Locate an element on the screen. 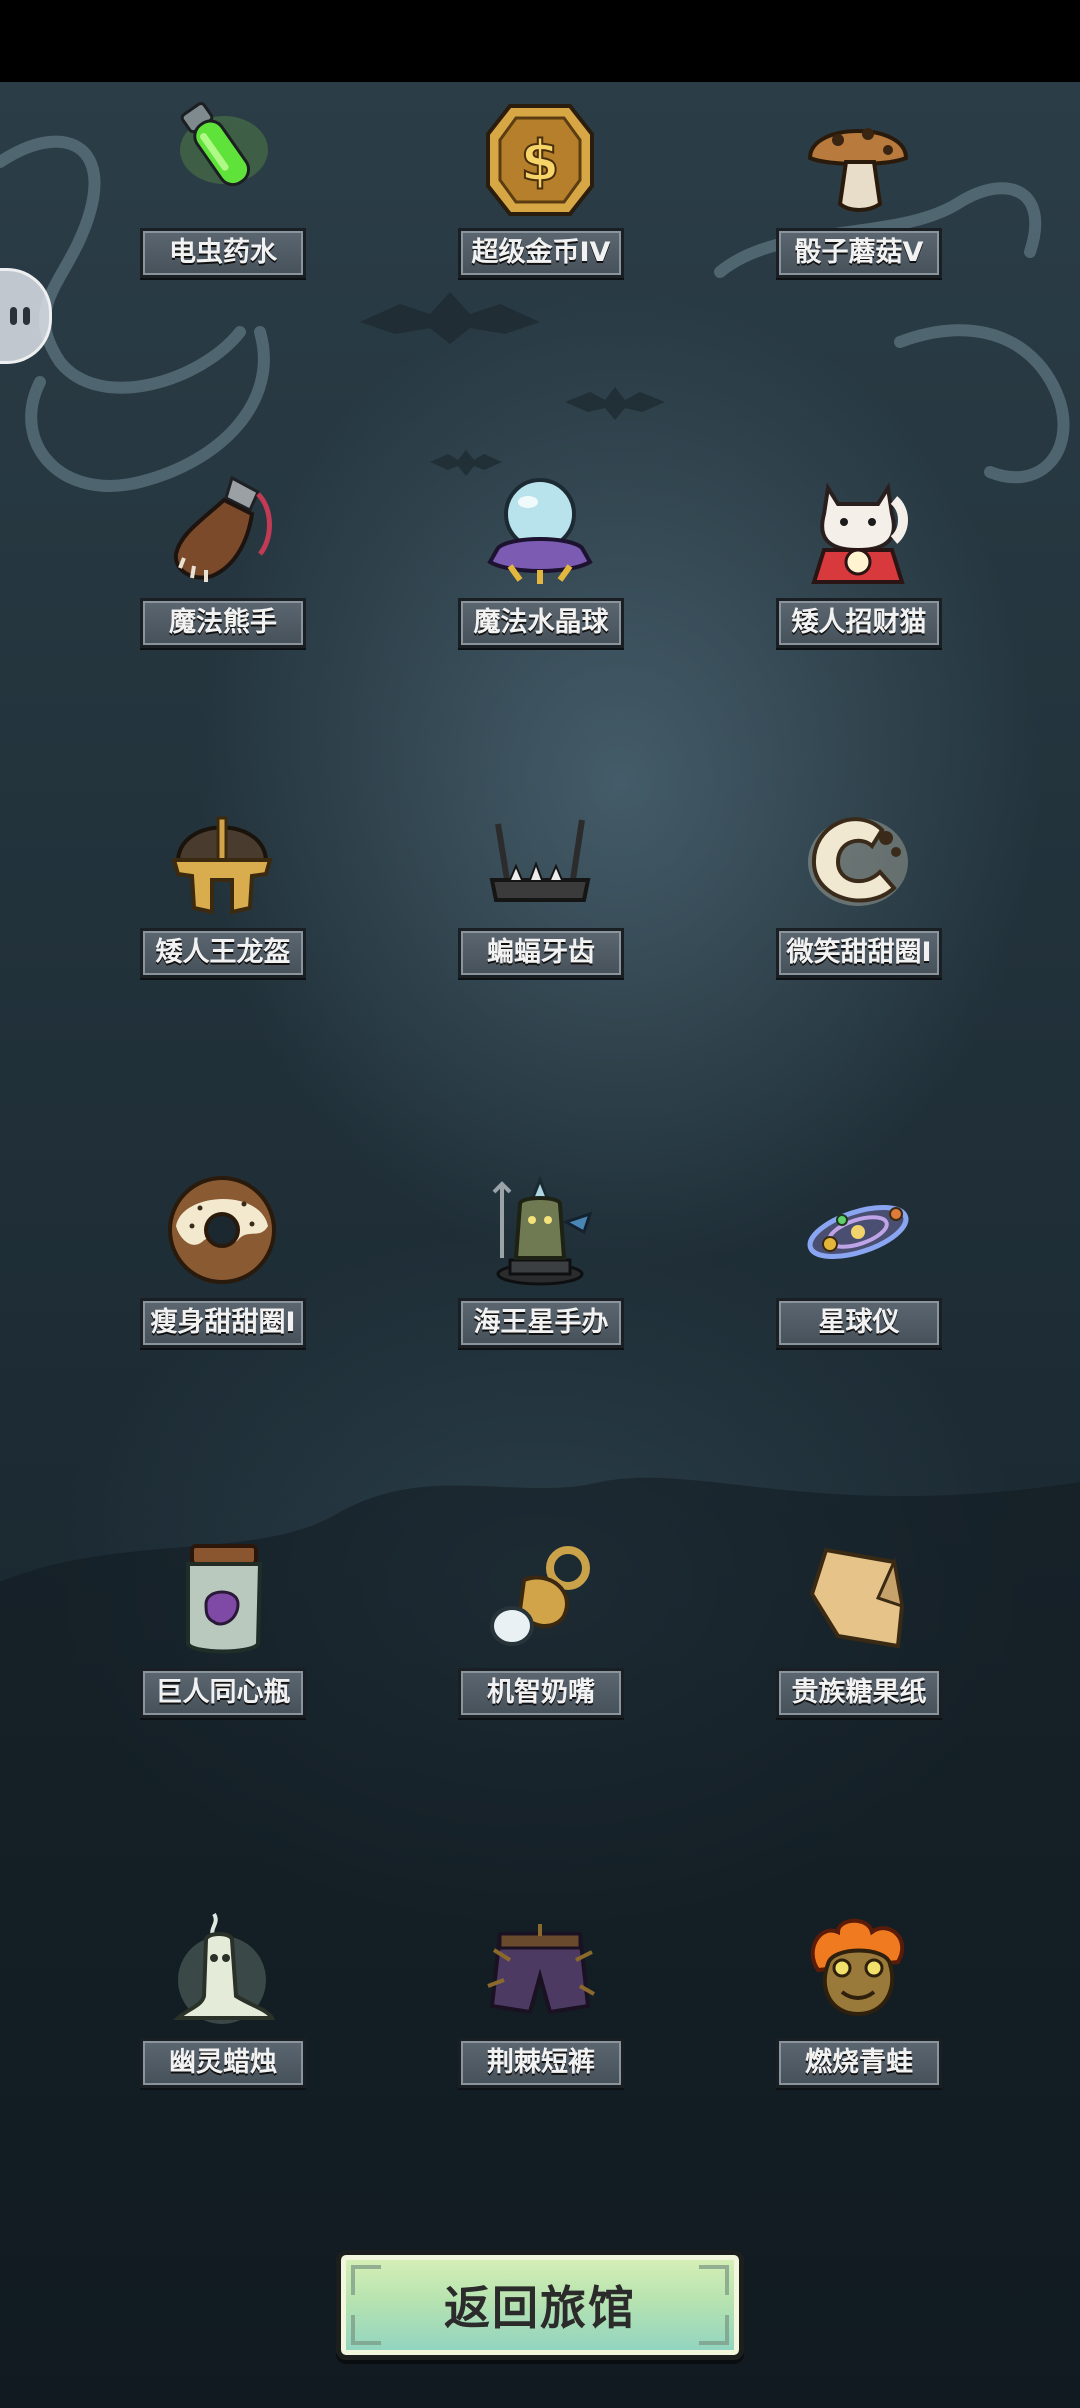 The image size is (1080, 2408). item-label: 燃烧青蛙 is located at coordinates (859, 2063).